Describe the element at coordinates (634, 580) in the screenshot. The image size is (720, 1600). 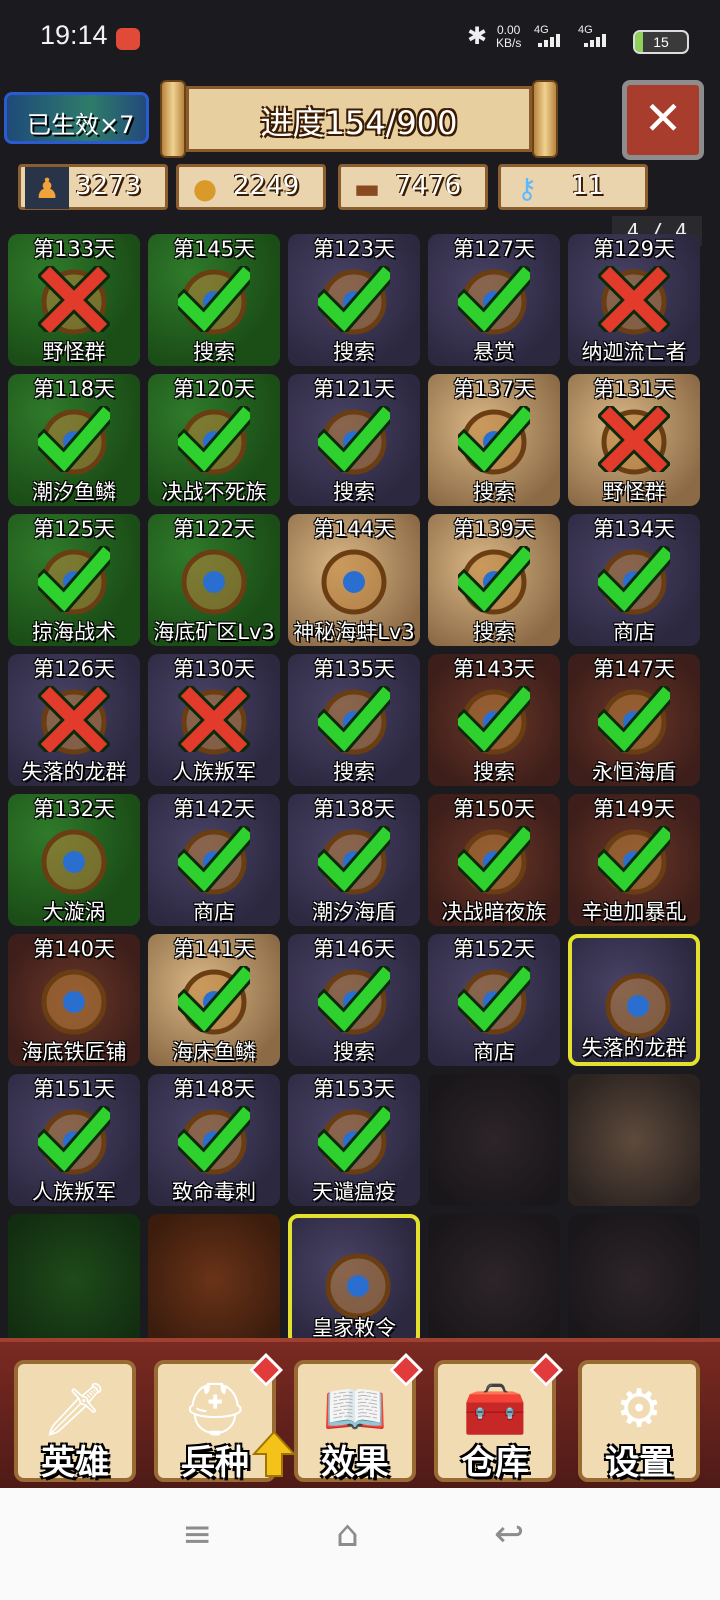
I see `event-tile: 第134天 商店` at that location.